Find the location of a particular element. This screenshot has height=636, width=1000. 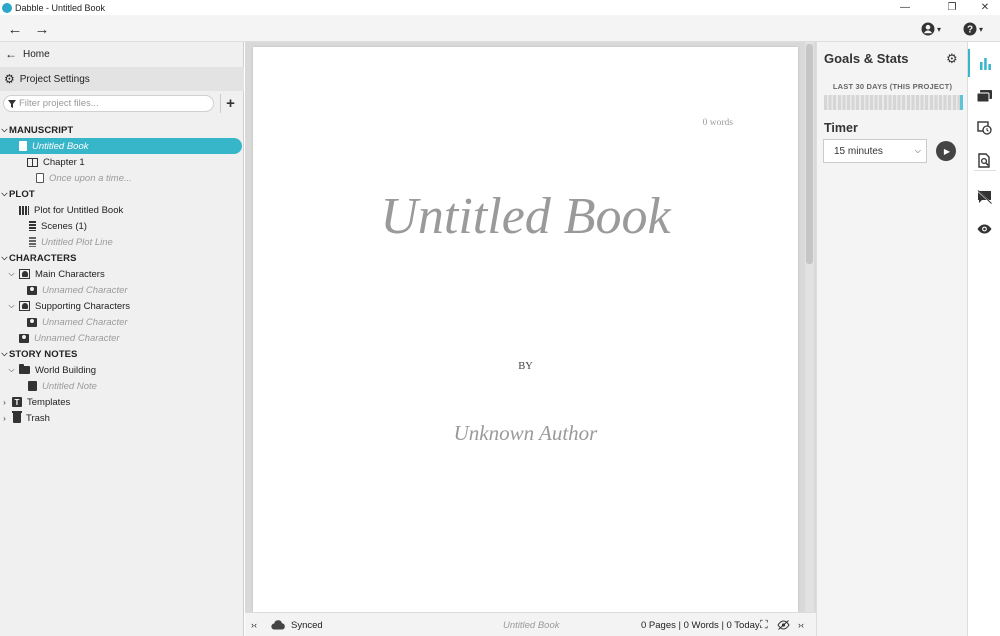

minimize-button: — is located at coordinates (905, 7).